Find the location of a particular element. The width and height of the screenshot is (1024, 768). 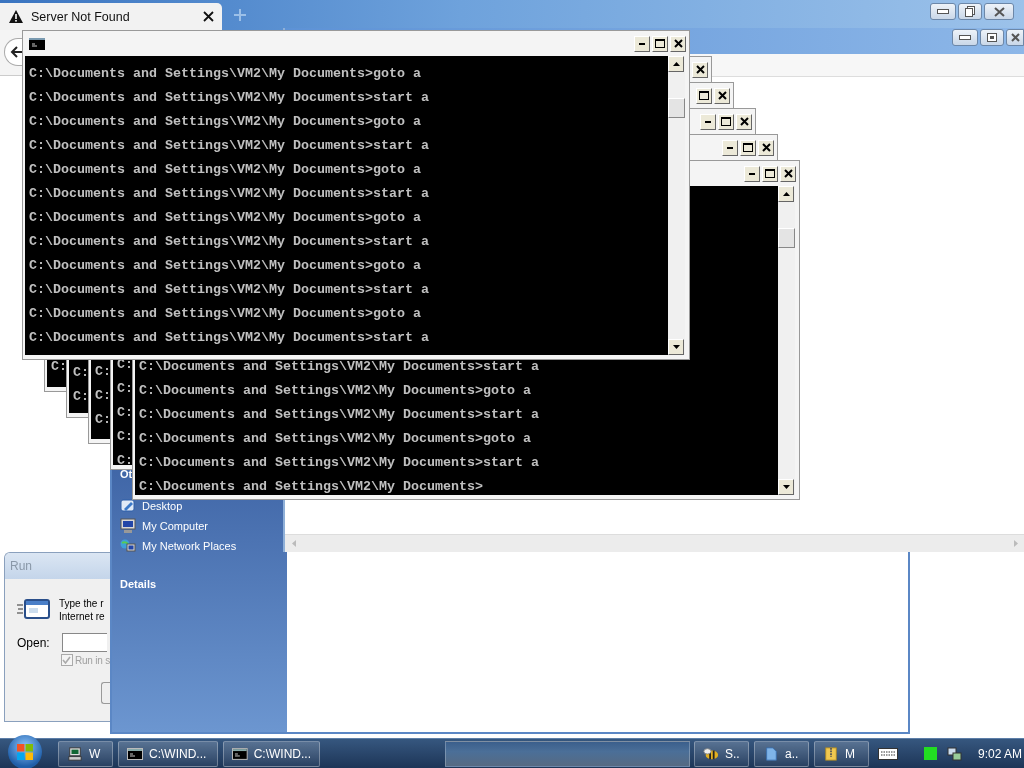

clock: 9:02 AM is located at coordinates (1000, 753).